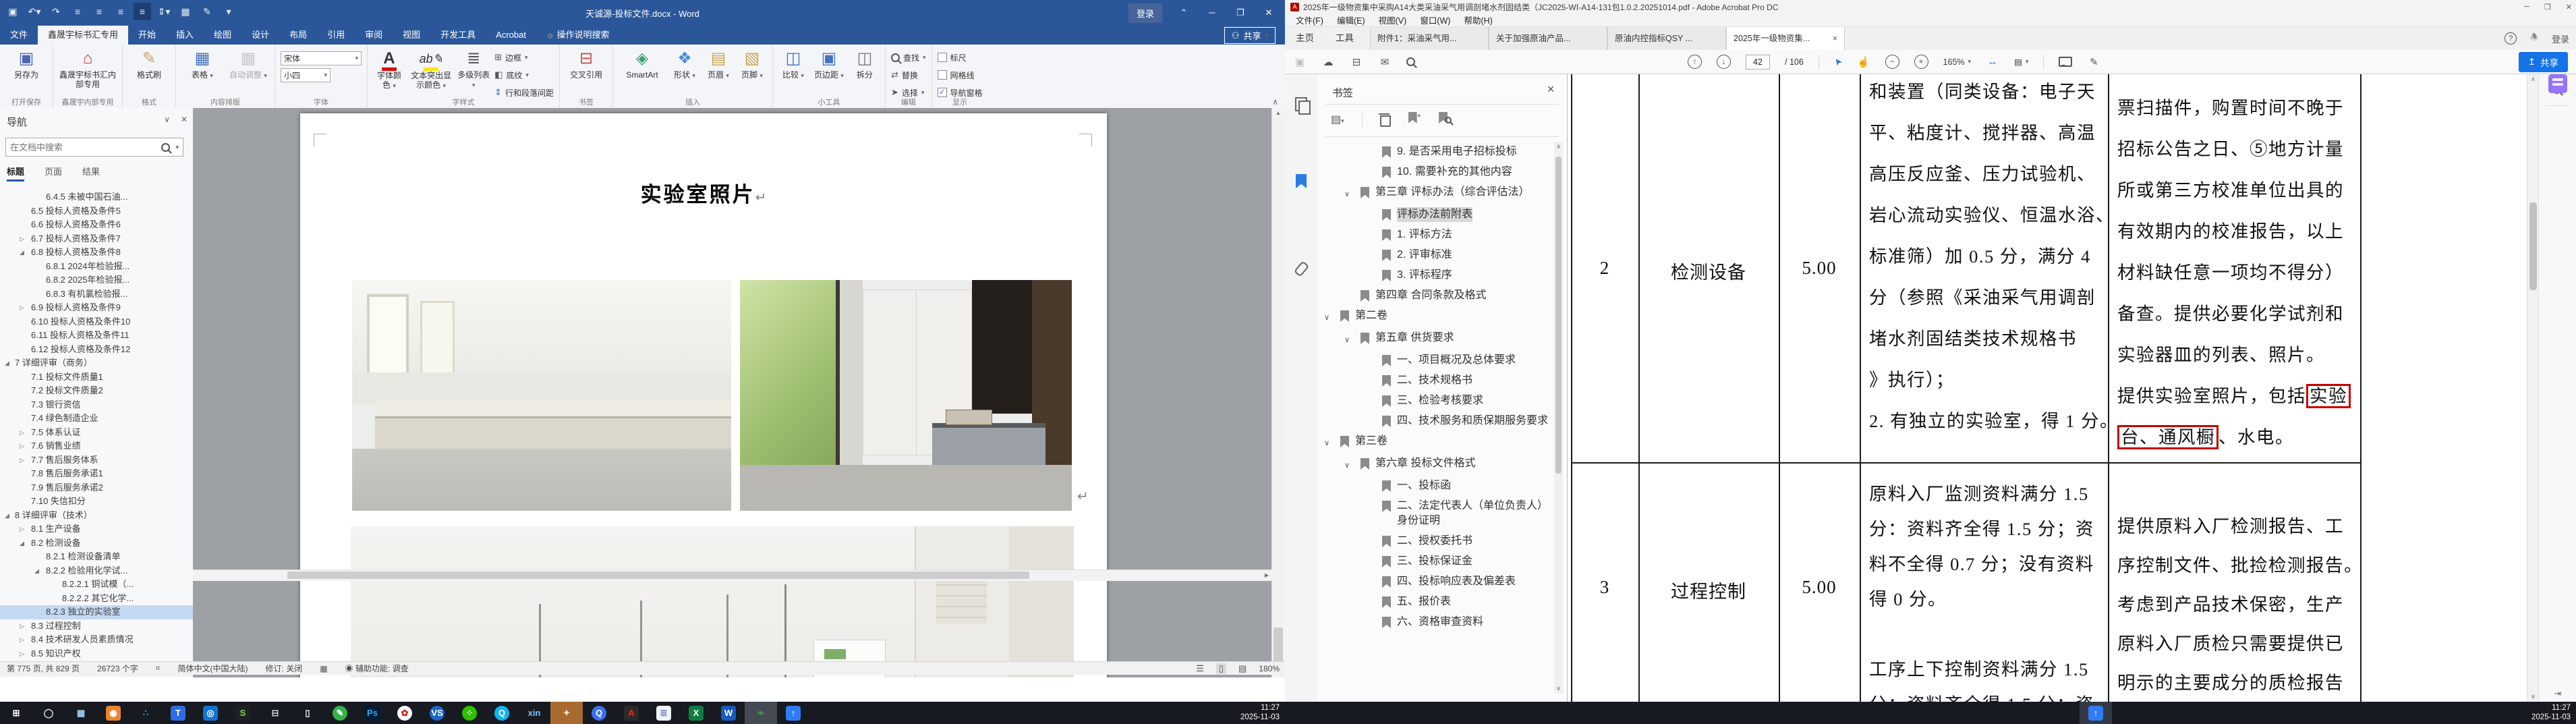 The width and height of the screenshot is (2576, 724). What do you see at coordinates (684, 63) in the screenshot?
I see `shapes-button: ❖ 形状 ▾` at bounding box center [684, 63].